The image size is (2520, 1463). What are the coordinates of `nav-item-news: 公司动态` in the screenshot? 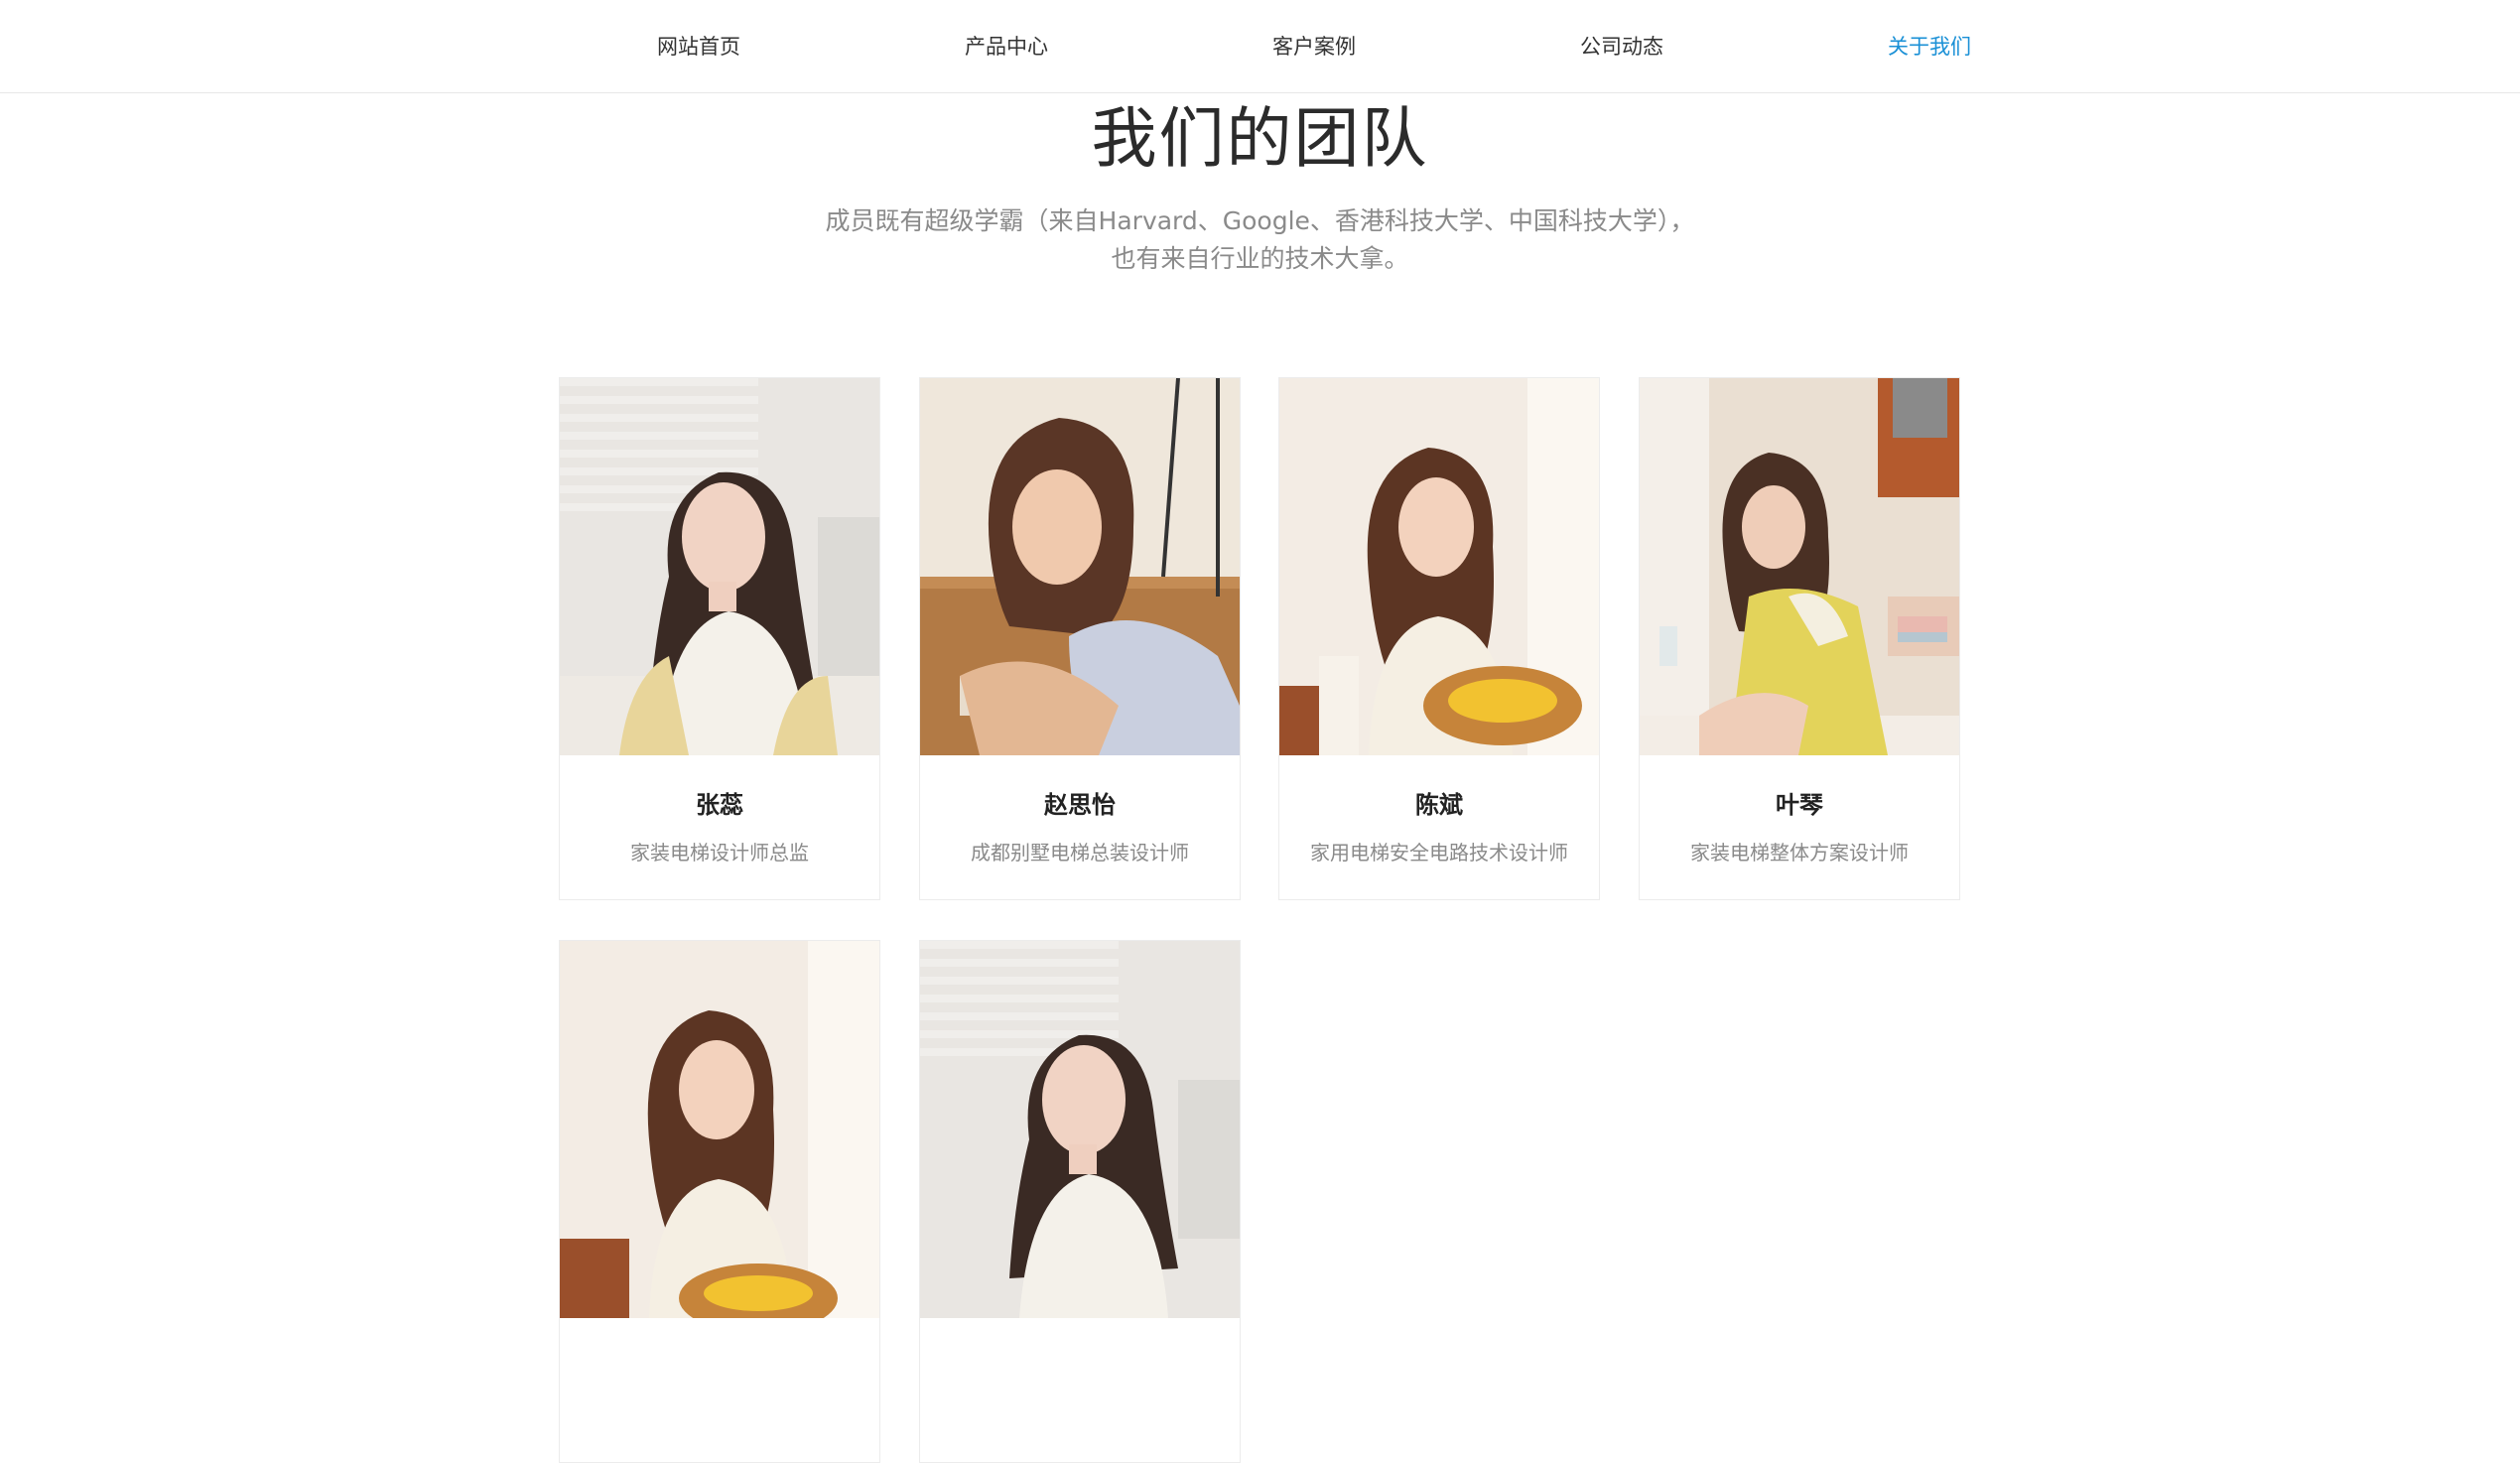 It's located at (1622, 46).